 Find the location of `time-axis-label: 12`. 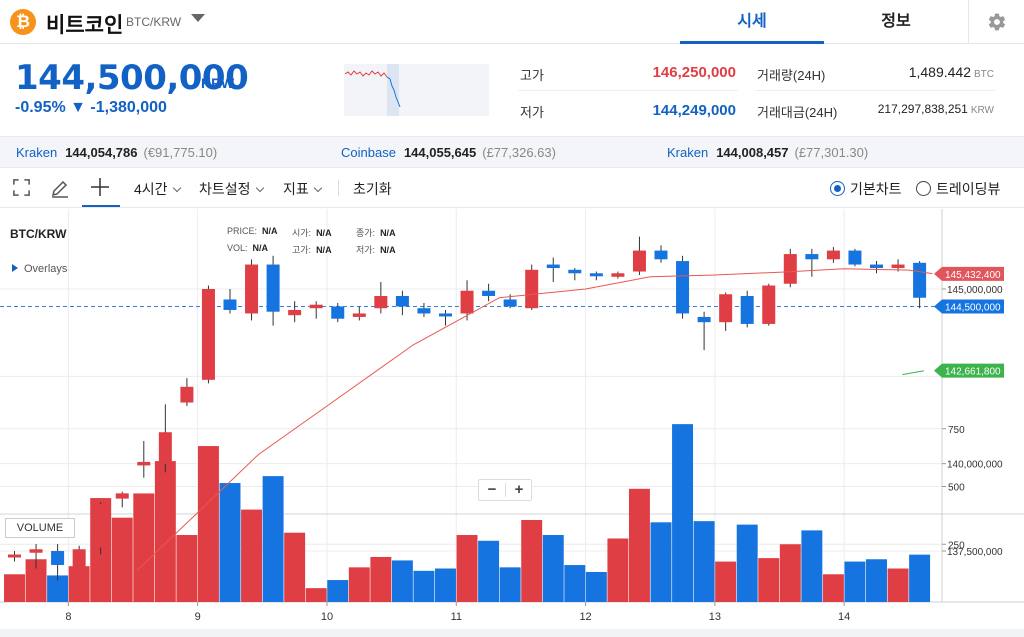

time-axis-label: 12 is located at coordinates (585, 617).